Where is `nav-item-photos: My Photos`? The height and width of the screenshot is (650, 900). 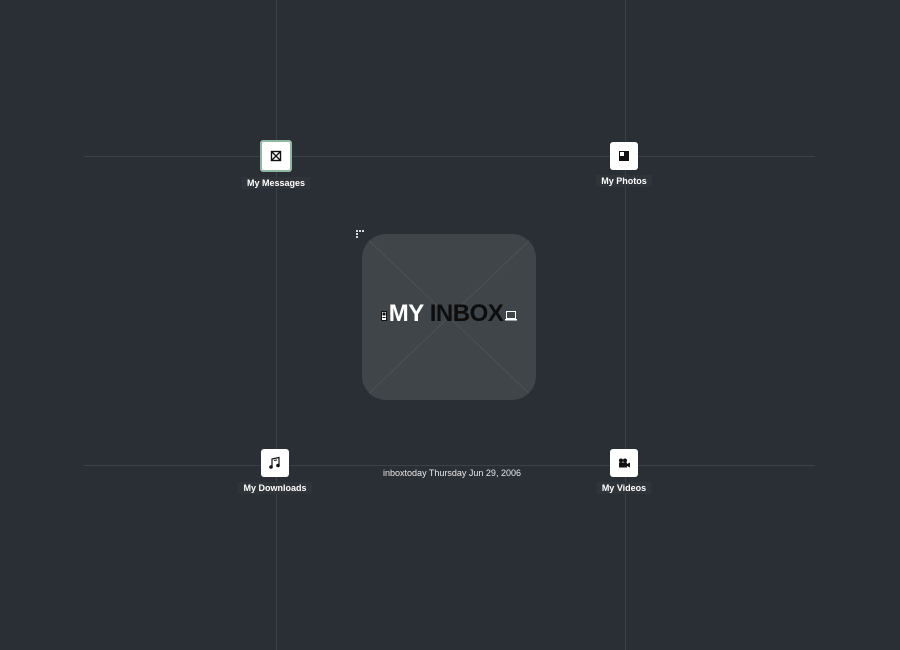 nav-item-photos: My Photos is located at coordinates (624, 165).